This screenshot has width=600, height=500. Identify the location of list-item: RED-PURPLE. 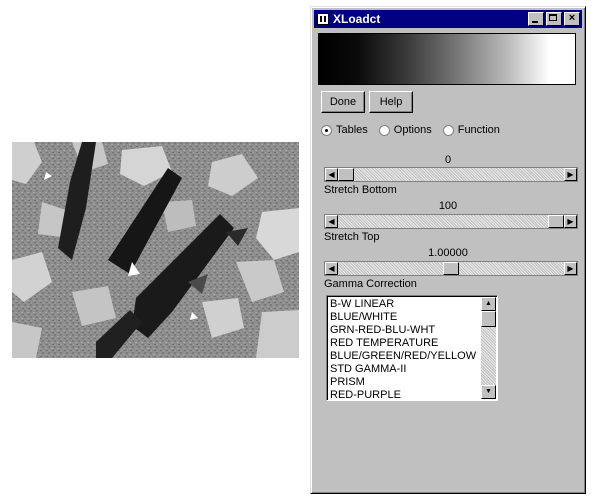
(403, 394).